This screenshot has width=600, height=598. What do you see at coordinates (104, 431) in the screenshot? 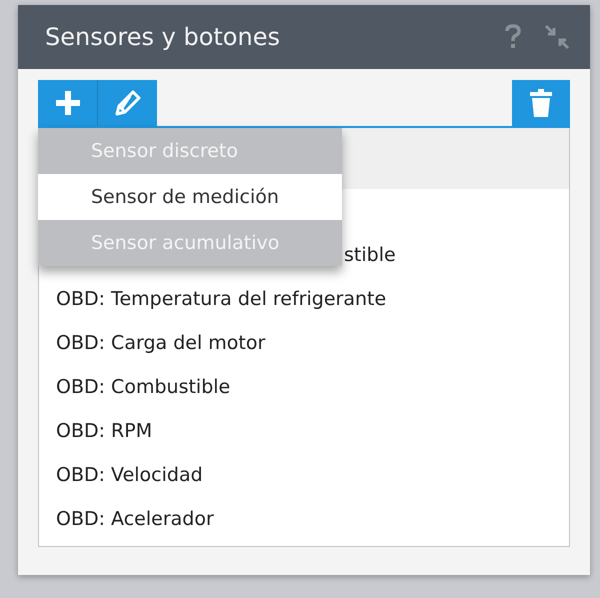
I see `list-item: OBD: RPM` at bounding box center [104, 431].